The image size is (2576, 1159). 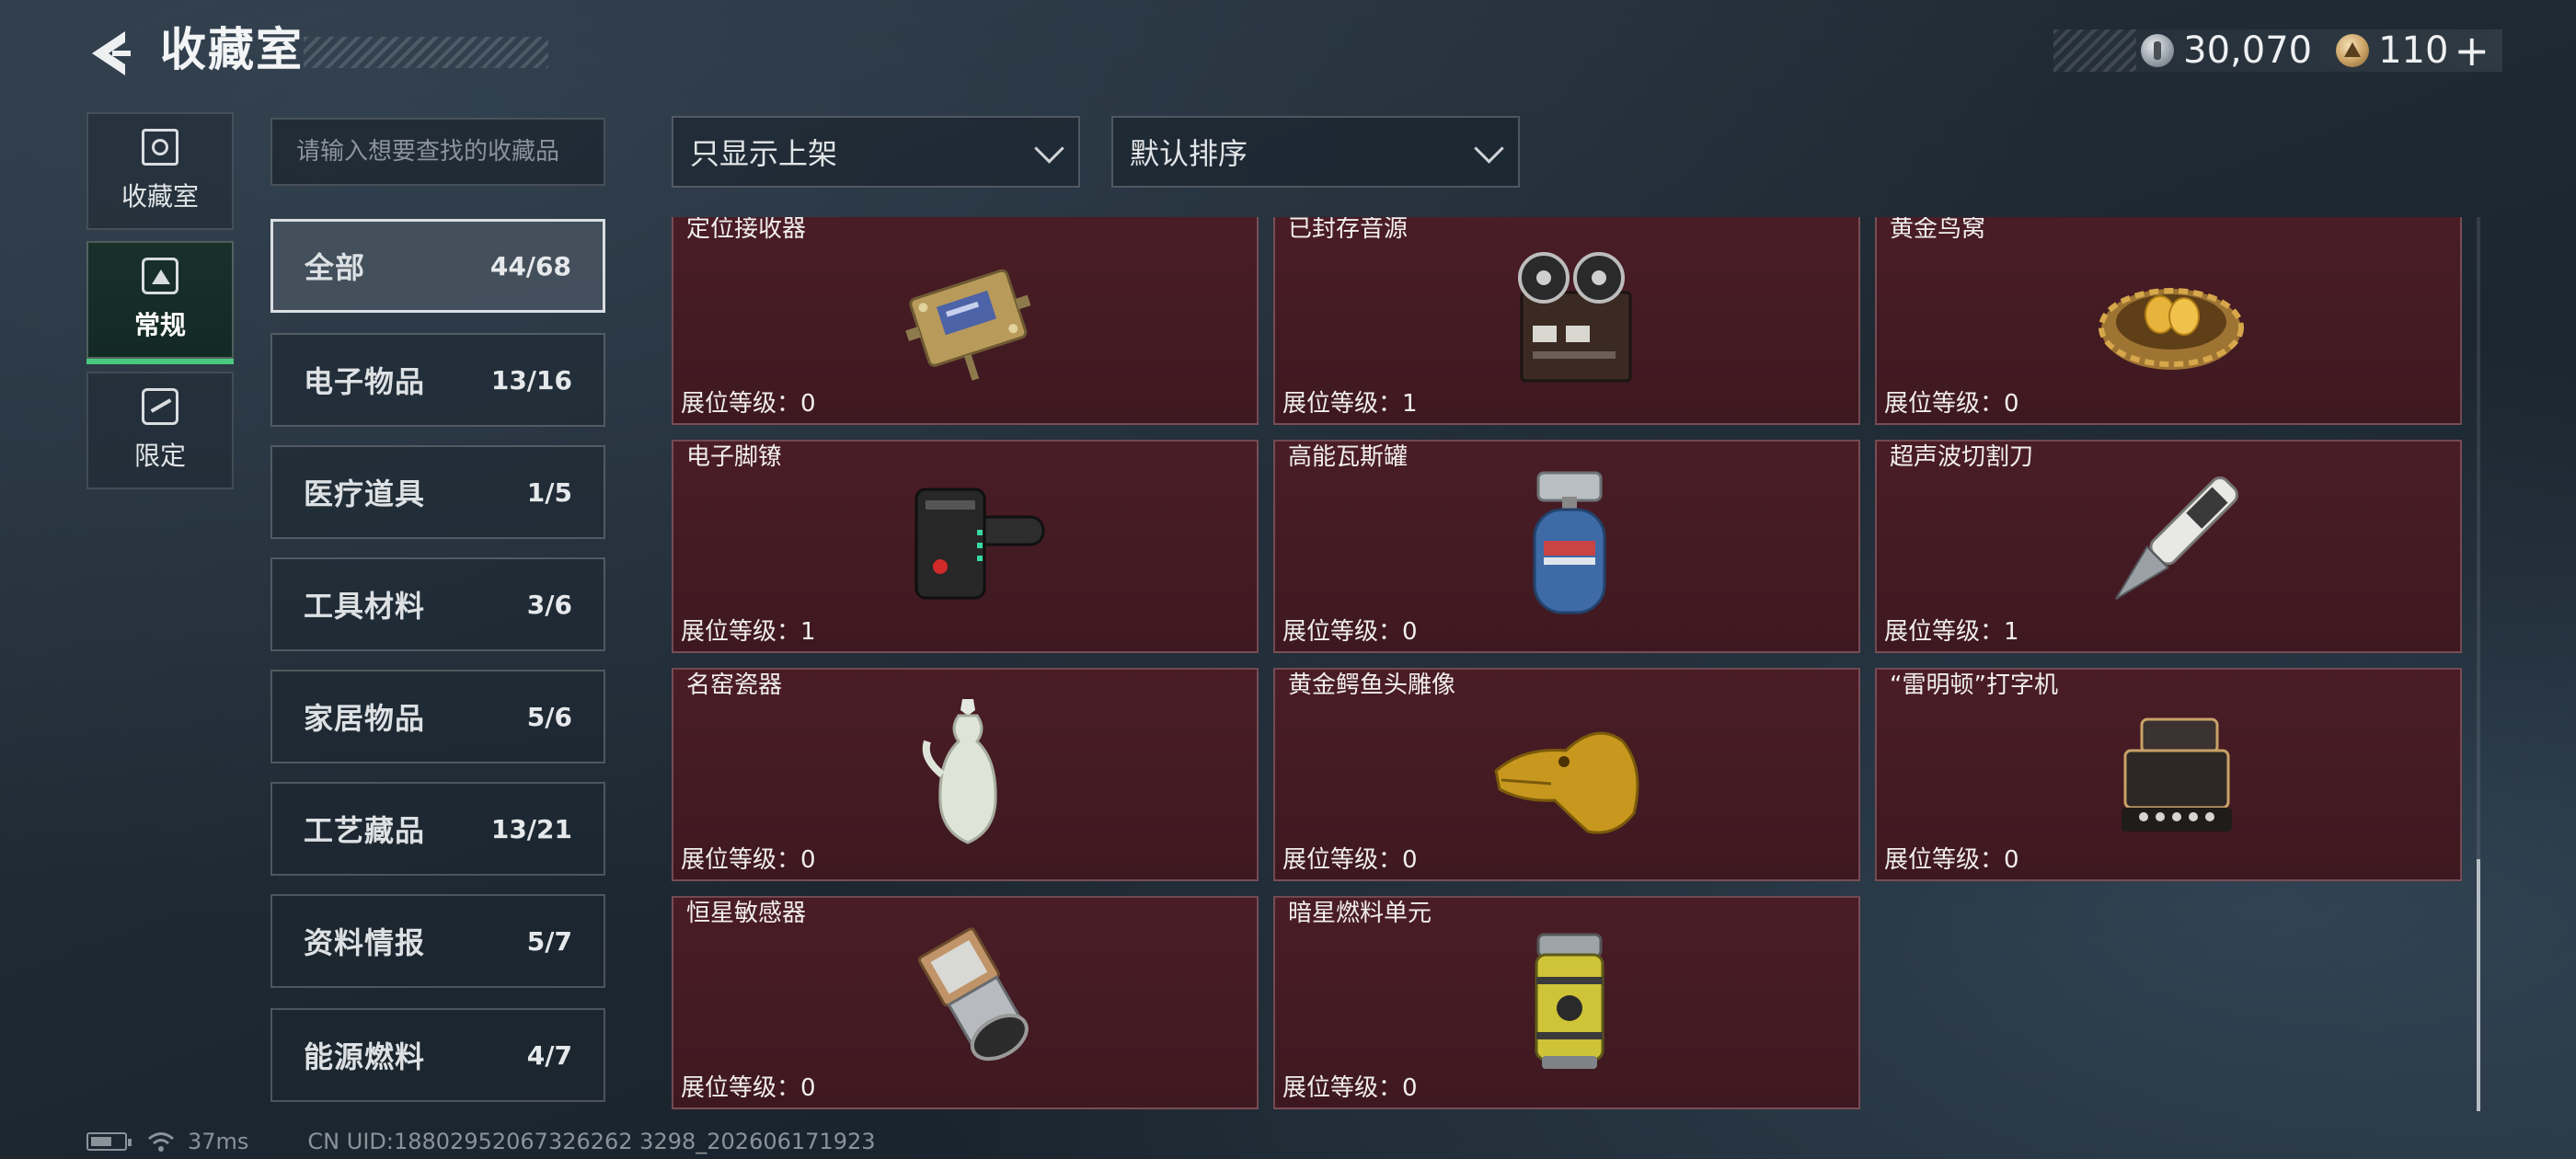 What do you see at coordinates (876, 152) in the screenshot?
I see `shelf-filter-dropdown: 只显示上架` at bounding box center [876, 152].